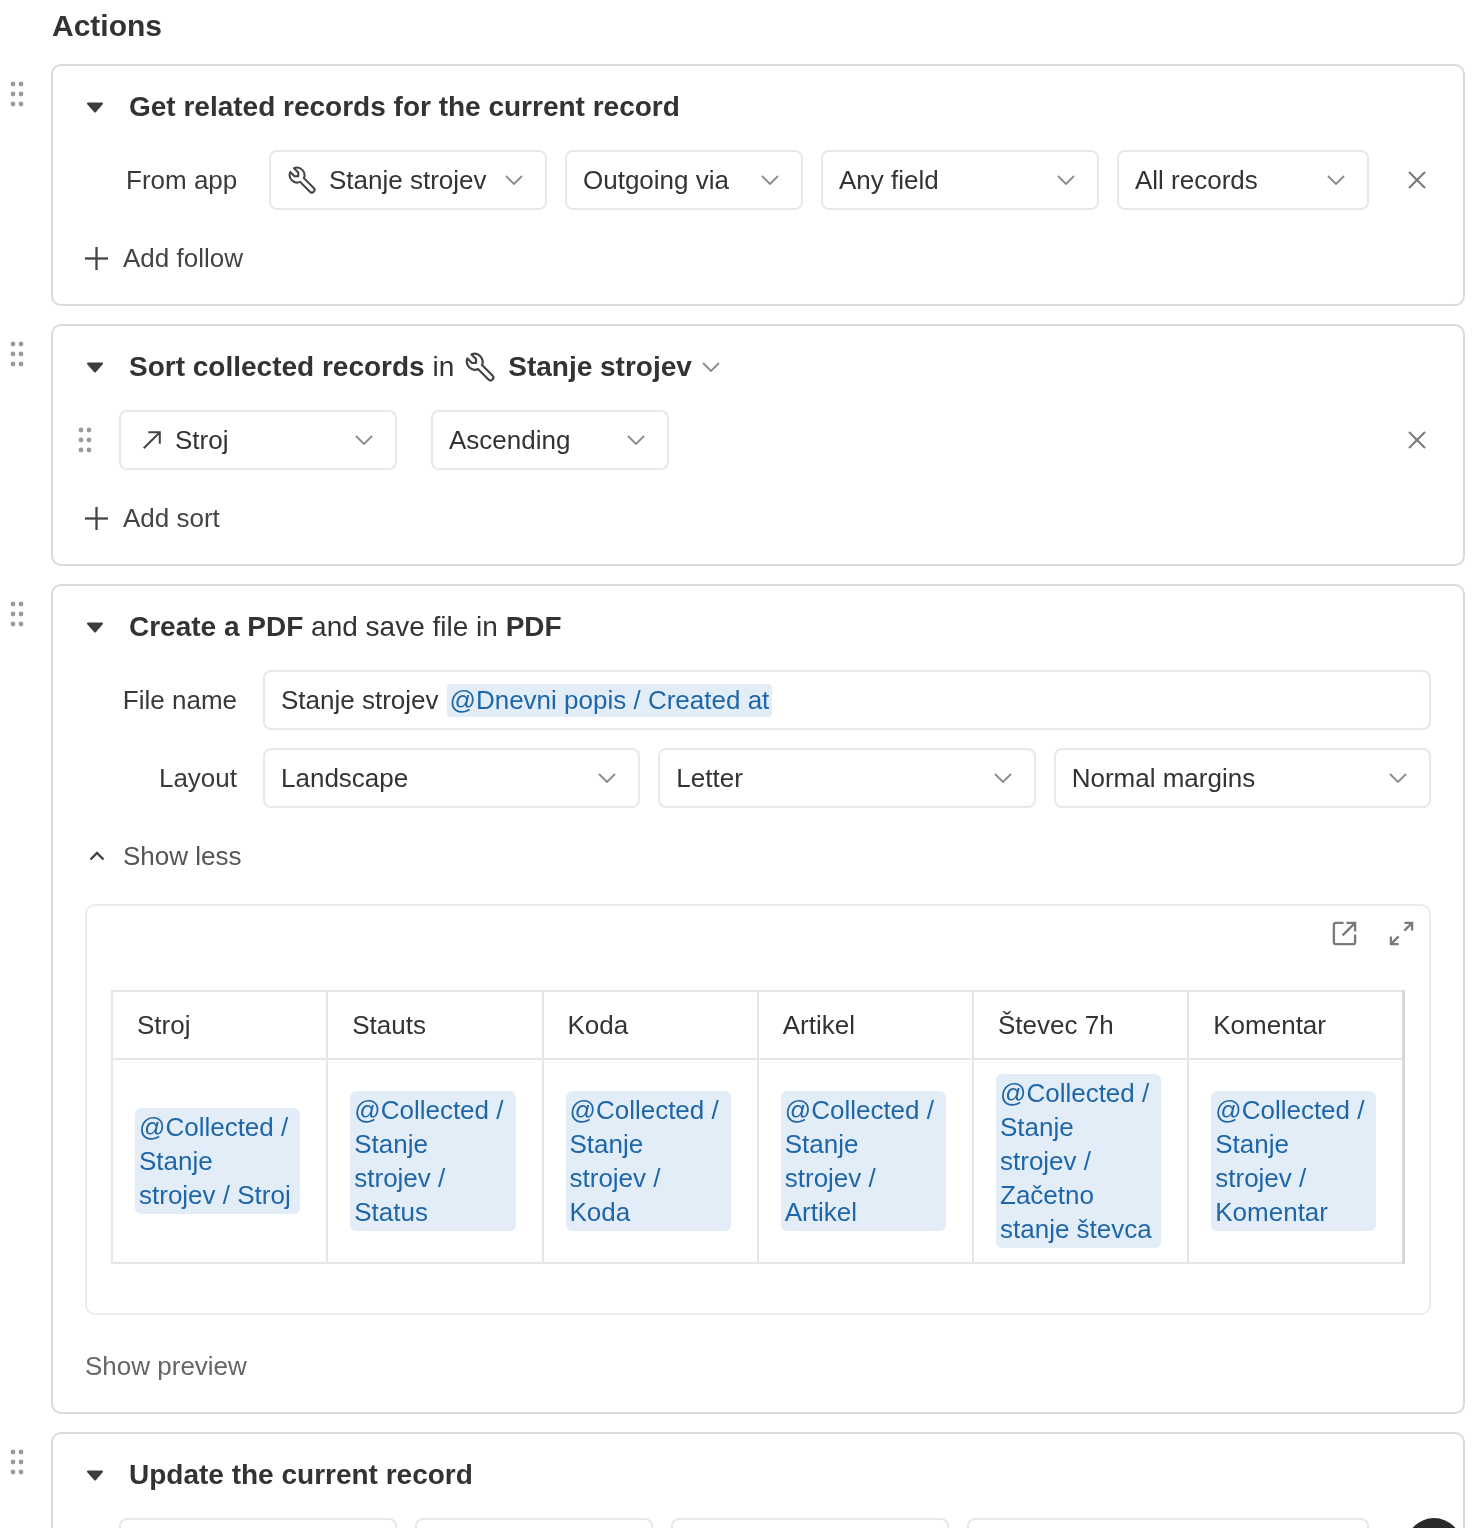  Describe the element at coordinates (258, 440) in the screenshot. I see `dropdown: Stroj` at that location.